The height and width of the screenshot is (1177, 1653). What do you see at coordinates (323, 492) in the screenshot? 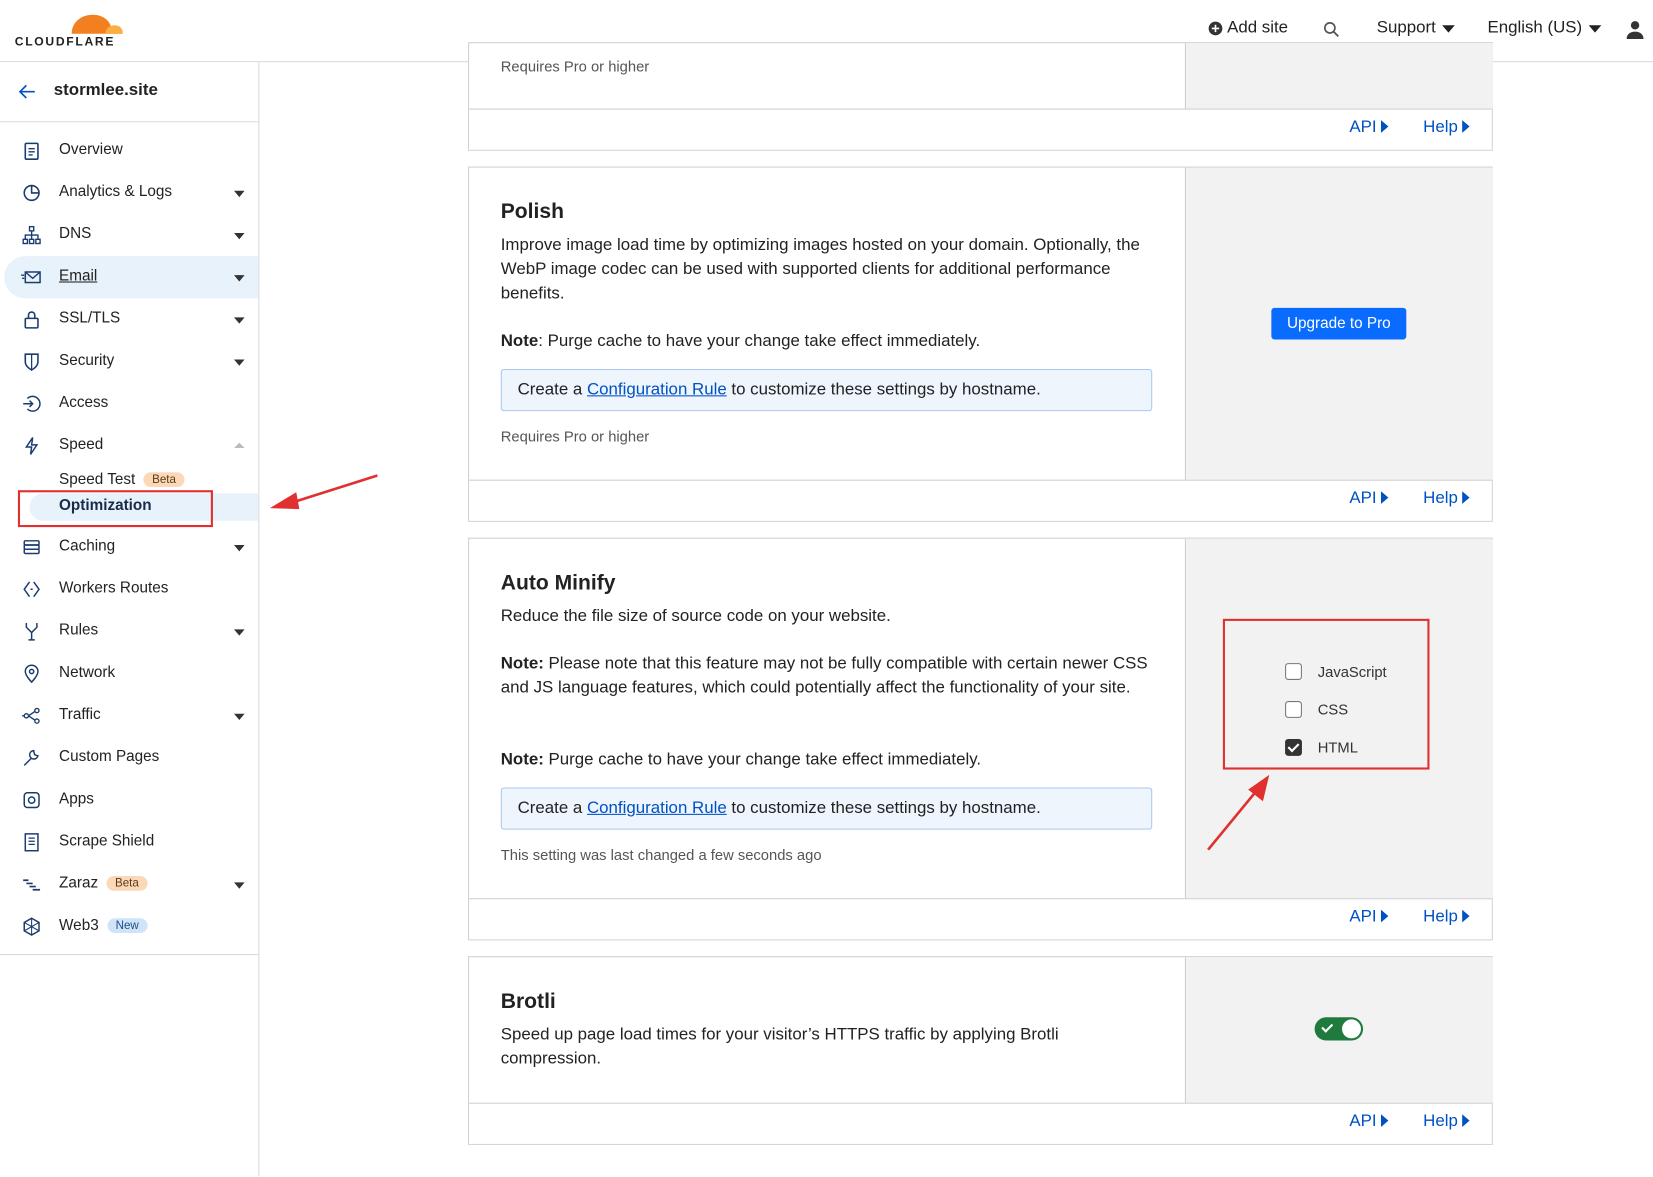
I see `arrow-to-optimization` at bounding box center [323, 492].